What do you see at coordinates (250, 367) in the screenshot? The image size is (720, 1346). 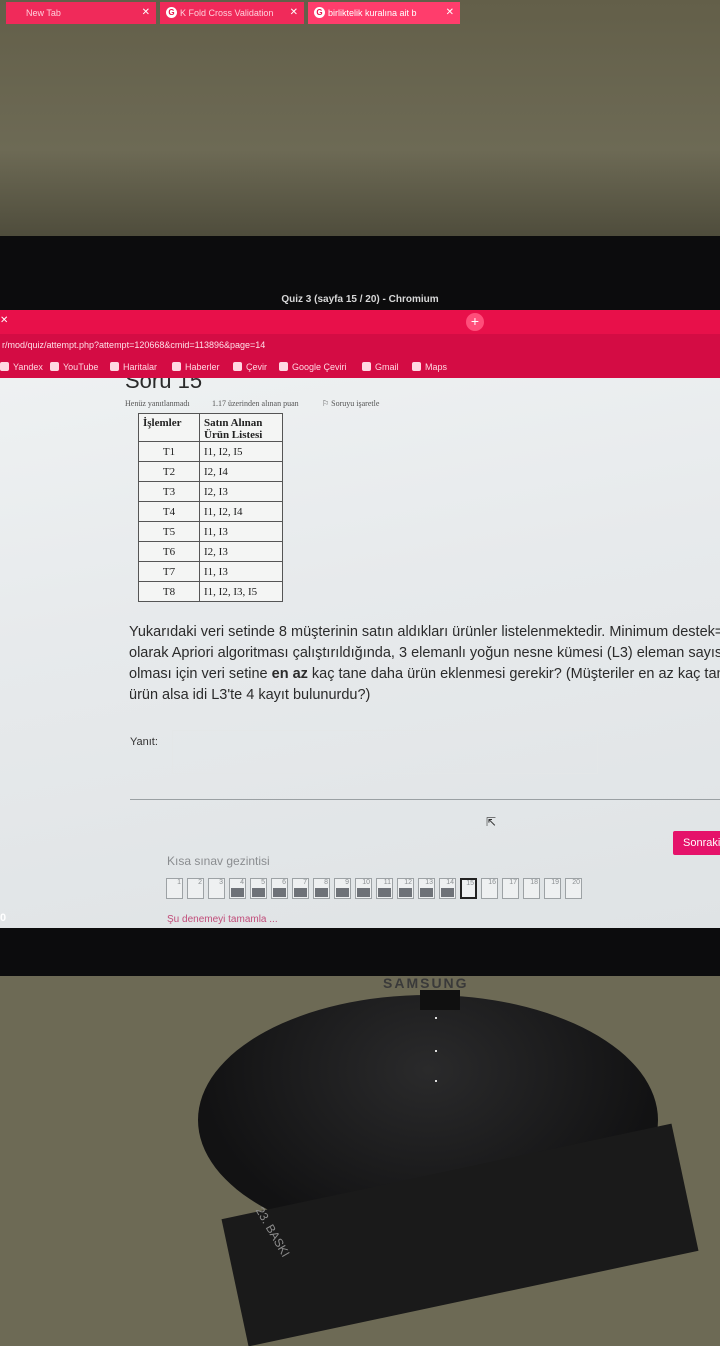 I see `bookmark-cevir: Çevir` at bounding box center [250, 367].